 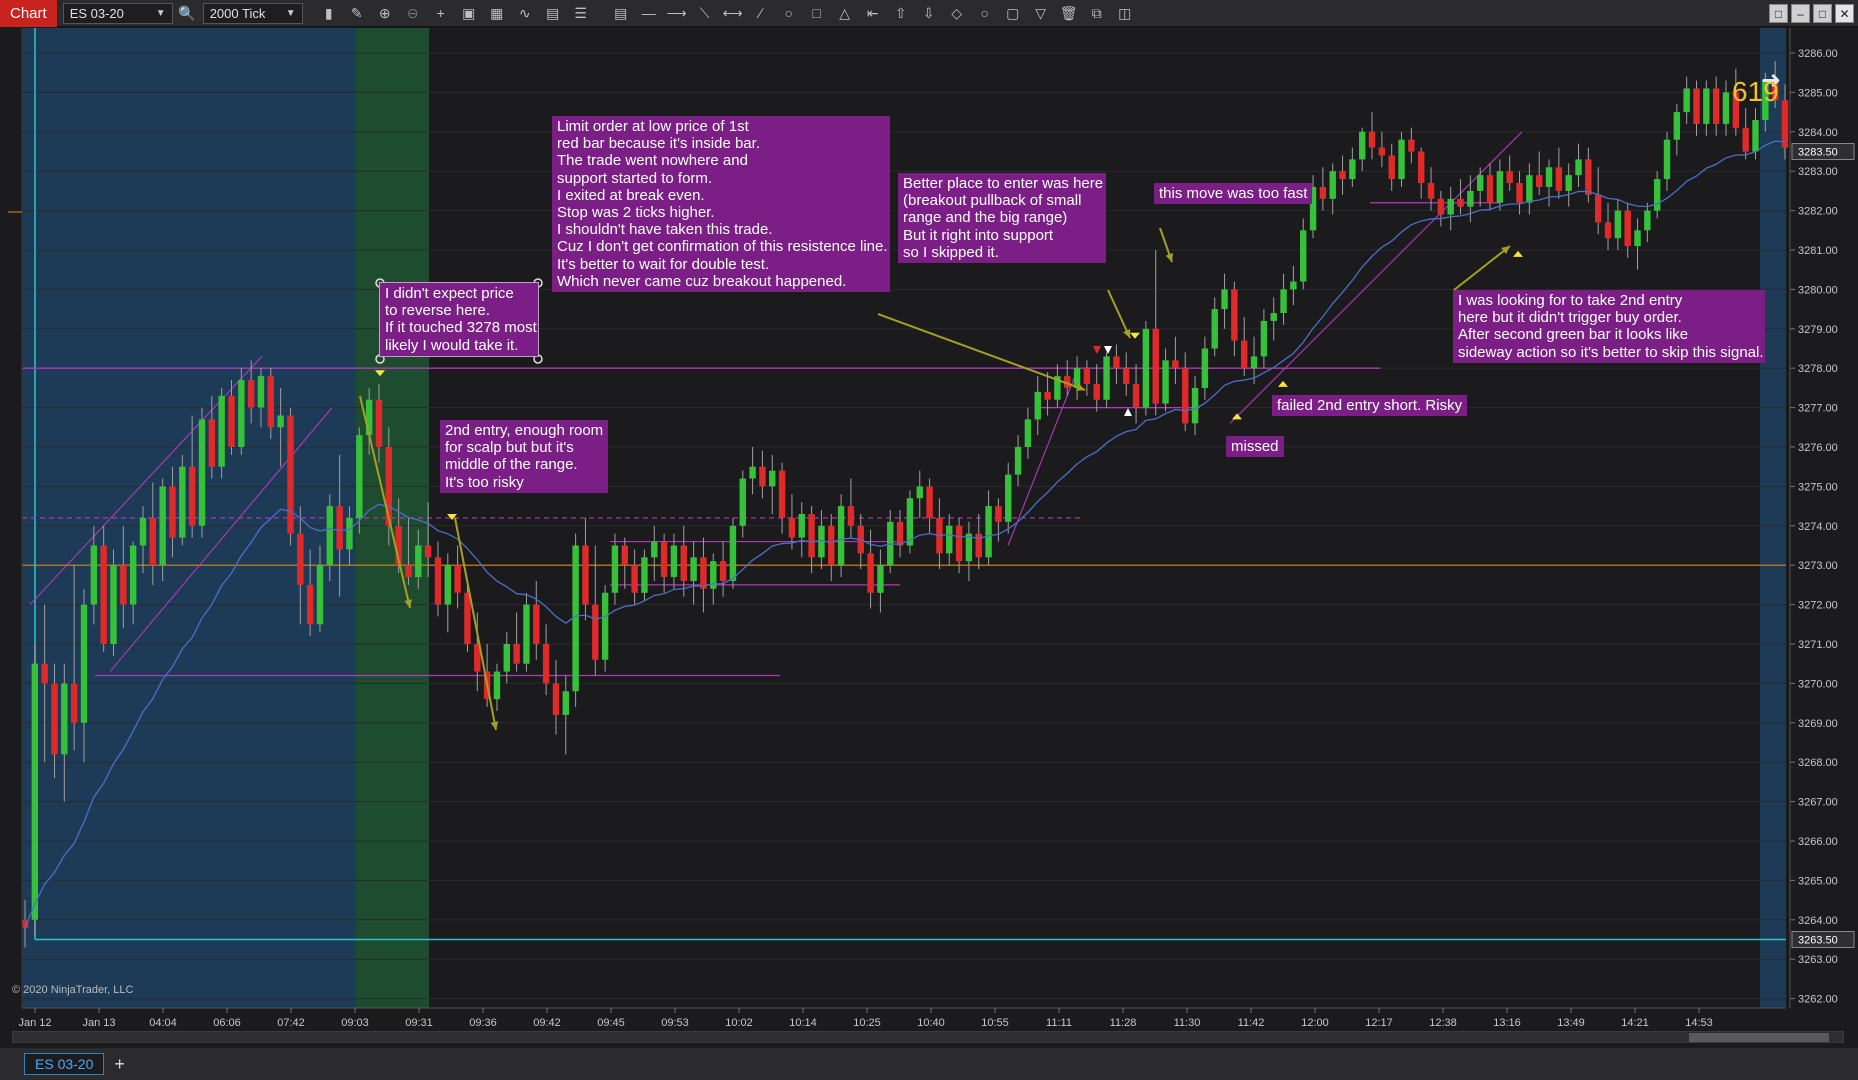 I want to click on add-tab-button: +, so click(x=119, y=1064).